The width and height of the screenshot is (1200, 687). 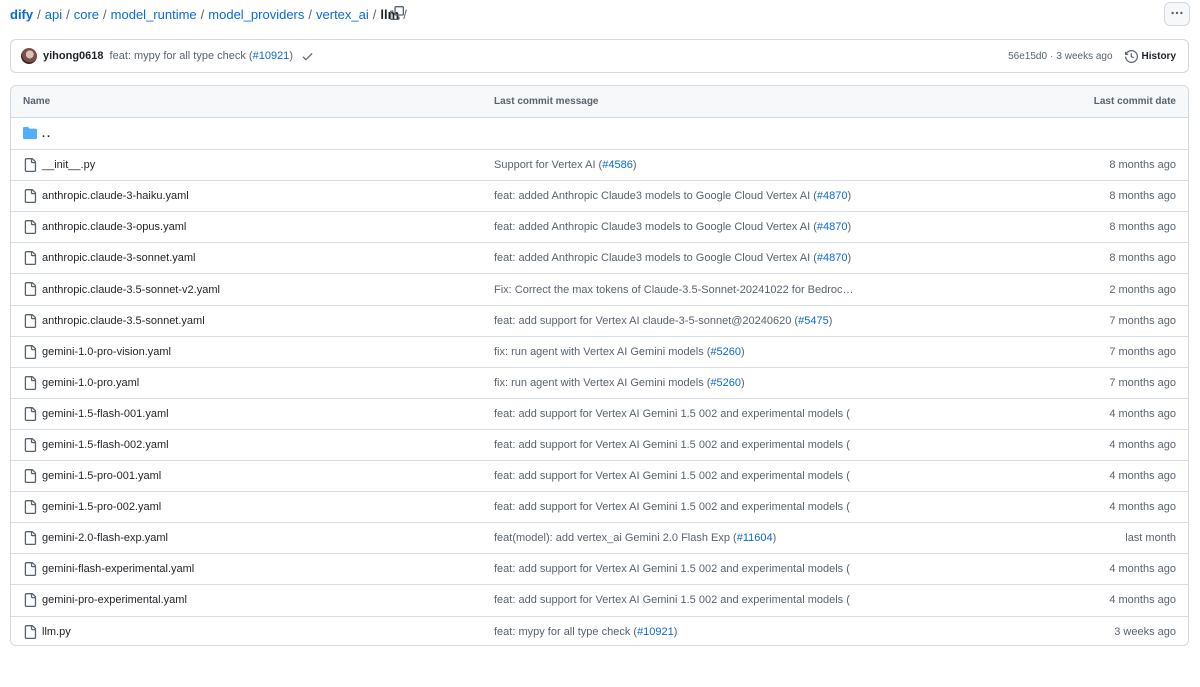 I want to click on header-name: Name, so click(x=37, y=101).